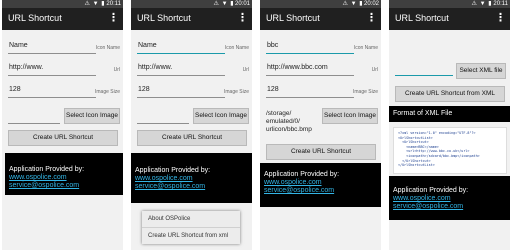 This screenshot has width=512, height=250. Describe the element at coordinates (289, 121) in the screenshot. I see `icon-path-text: /storage/ emulated/0/ urlicon/bbc.bmp` at that location.